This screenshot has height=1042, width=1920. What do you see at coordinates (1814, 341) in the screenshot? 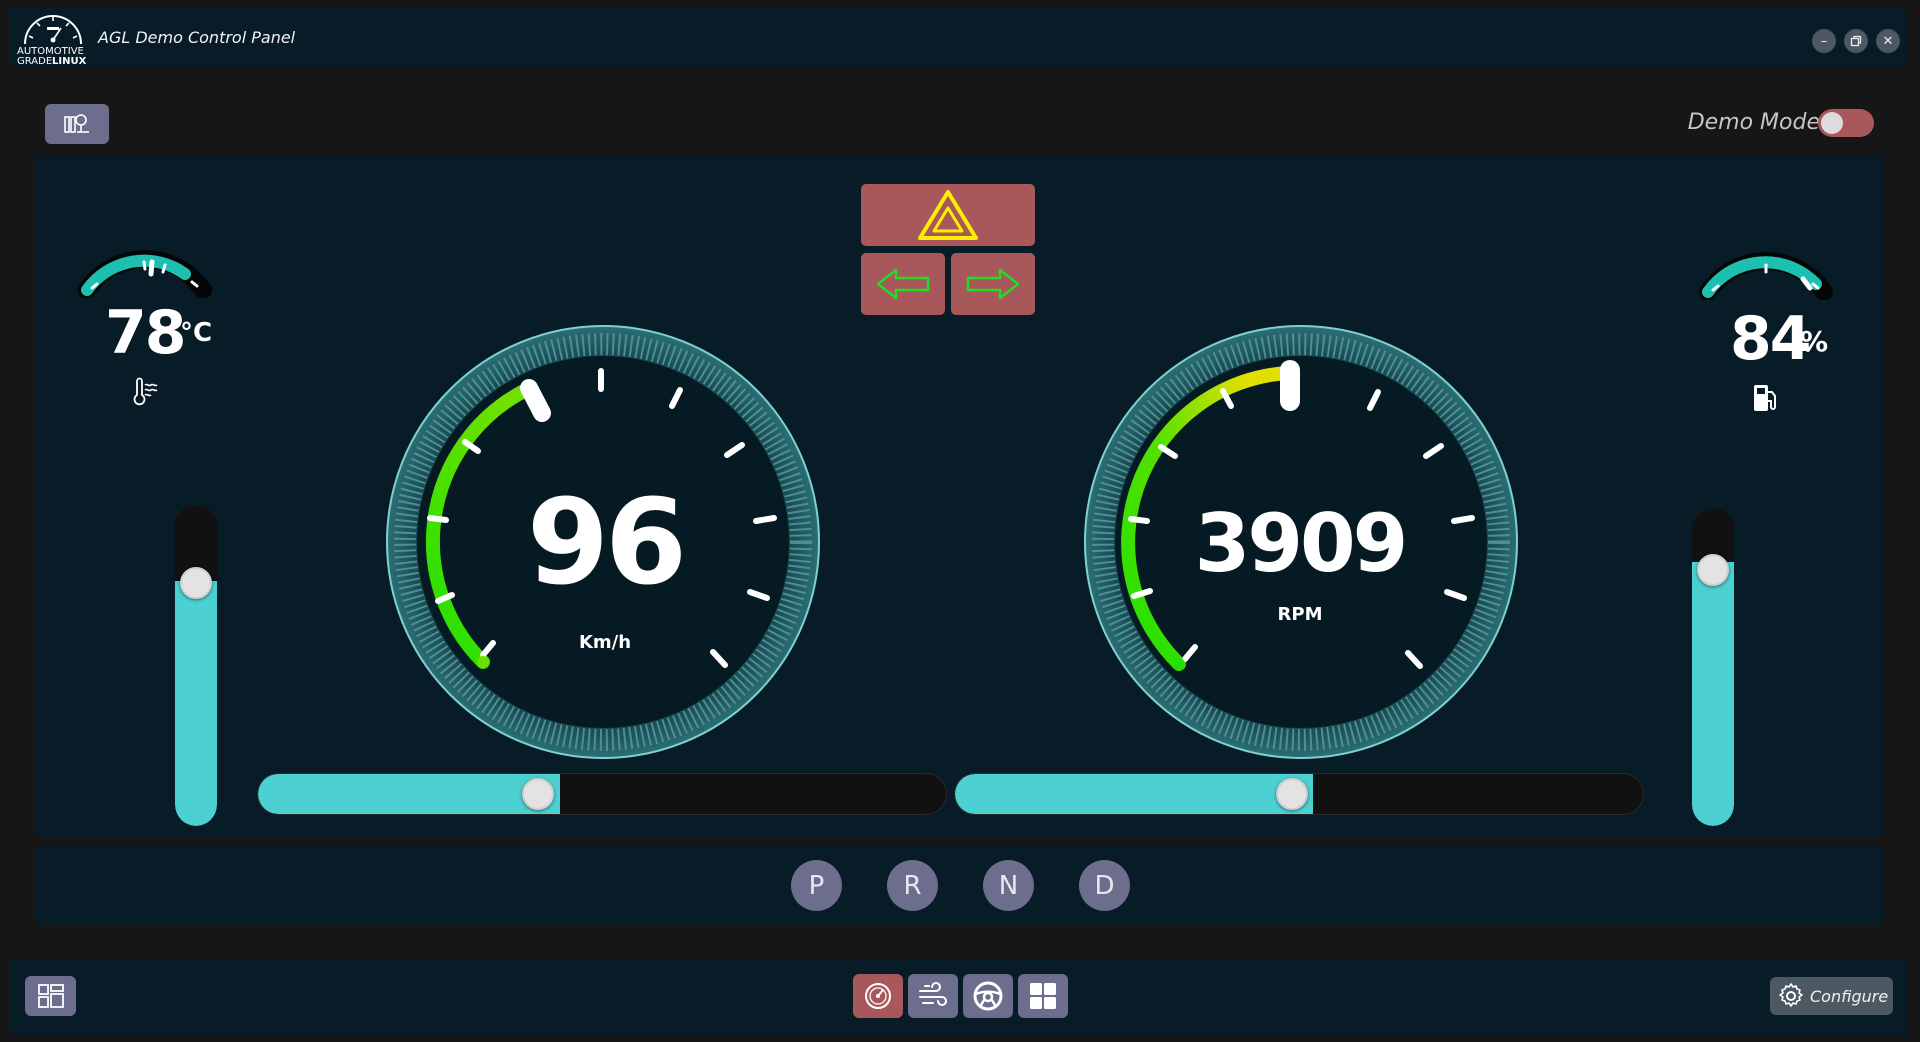
I see `fuel-level-unit: %` at bounding box center [1814, 341].